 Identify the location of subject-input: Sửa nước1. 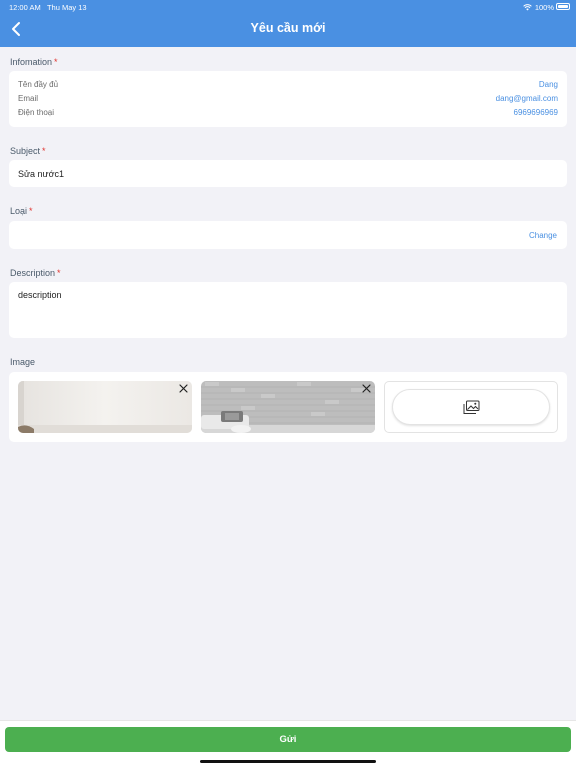
(288, 173).